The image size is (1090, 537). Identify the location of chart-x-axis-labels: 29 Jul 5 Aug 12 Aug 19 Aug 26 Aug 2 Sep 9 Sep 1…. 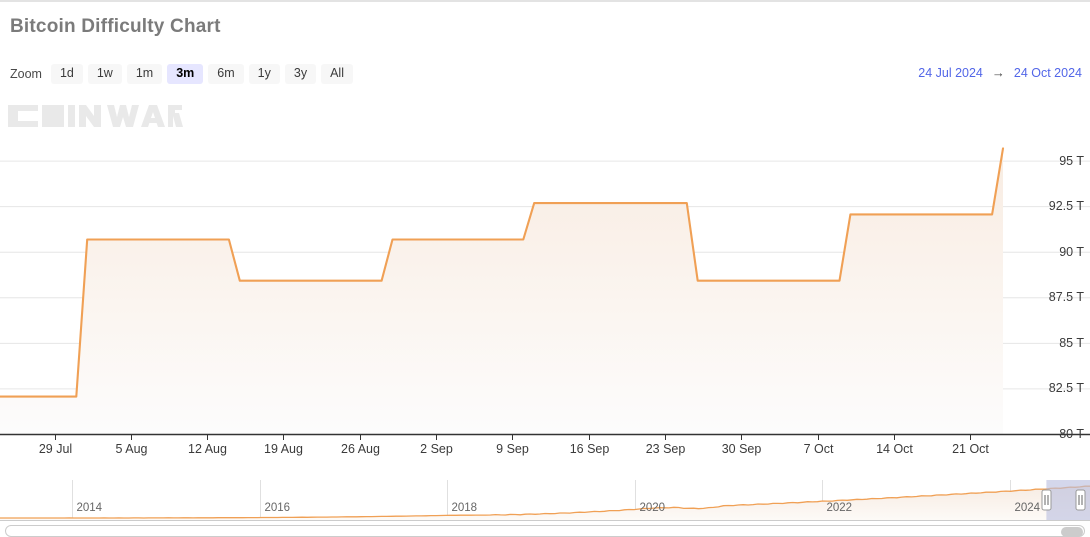
(545, 454).